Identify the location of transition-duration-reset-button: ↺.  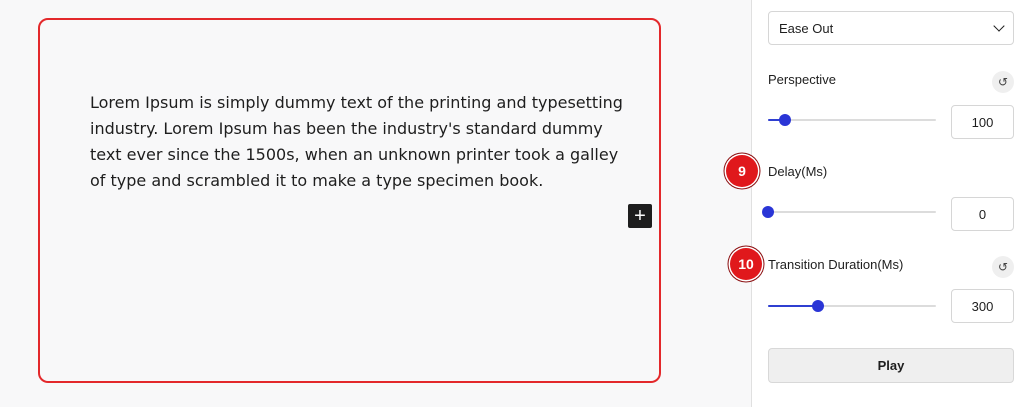
(1003, 267).